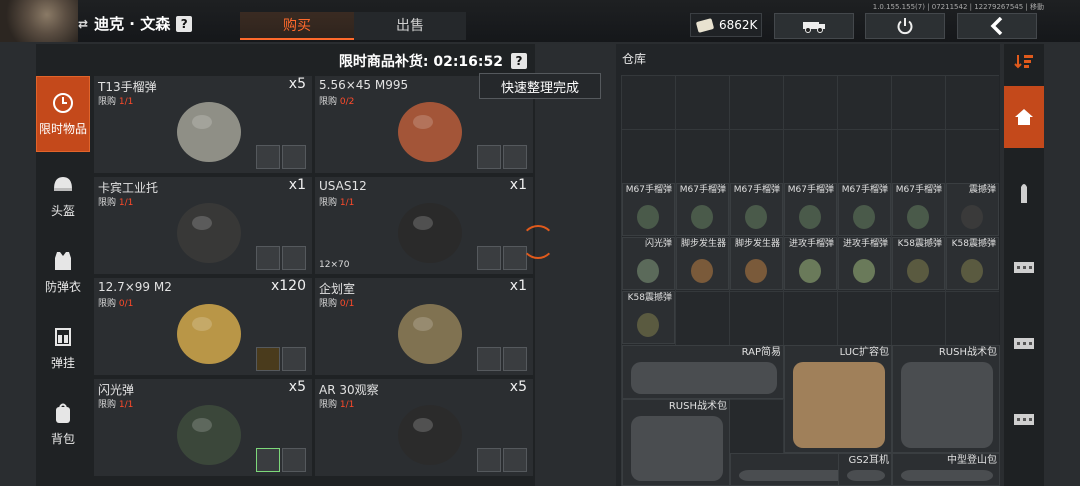 Image resolution: width=1080 pixels, height=486 pixels. What do you see at coordinates (1024, 117) in the screenshot?
I see `storage-home-button` at bounding box center [1024, 117].